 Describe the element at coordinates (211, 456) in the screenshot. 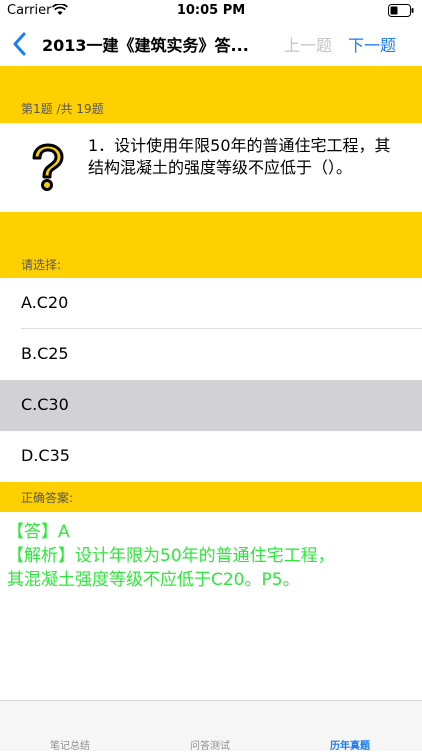

I see `option-d: D.C35` at that location.